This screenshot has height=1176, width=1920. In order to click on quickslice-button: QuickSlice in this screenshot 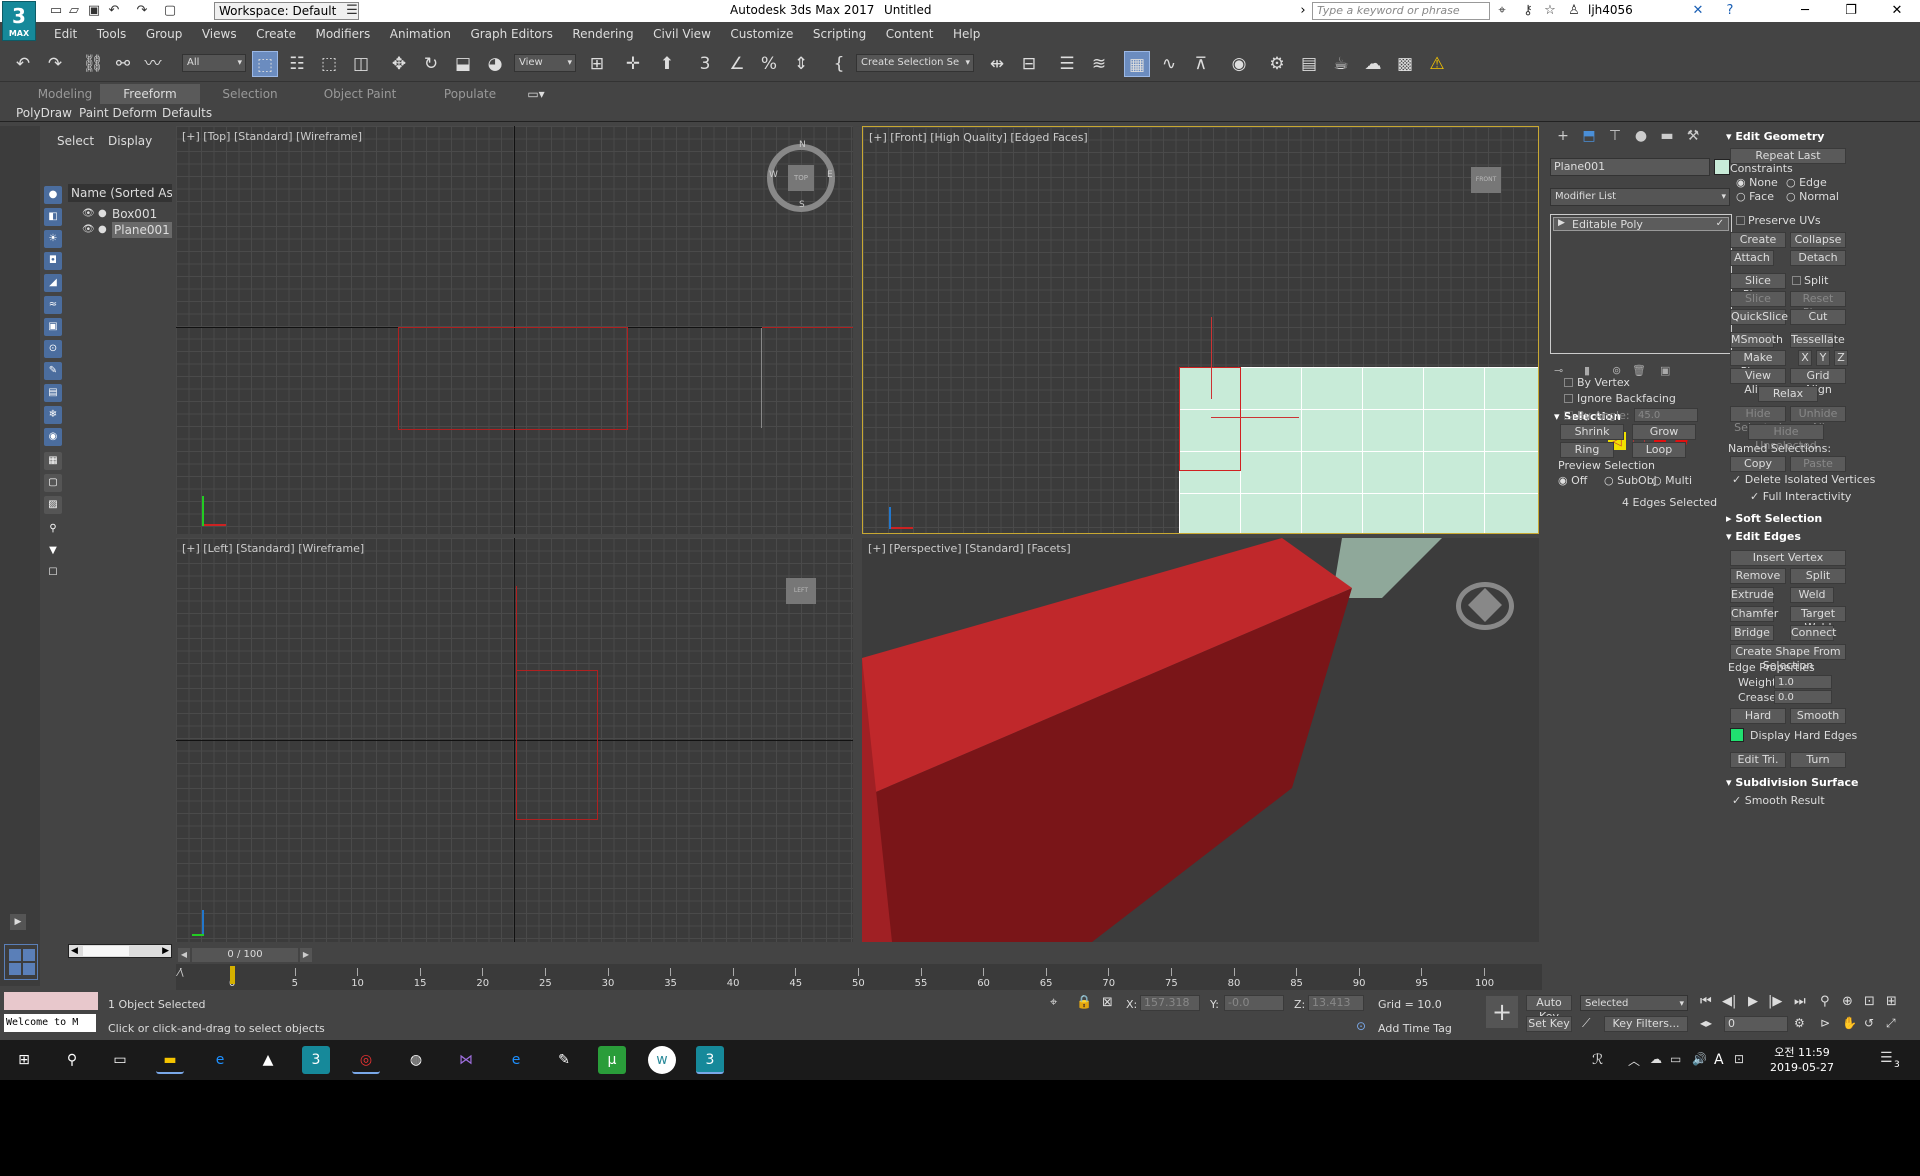, I will do `click(1759, 317)`.